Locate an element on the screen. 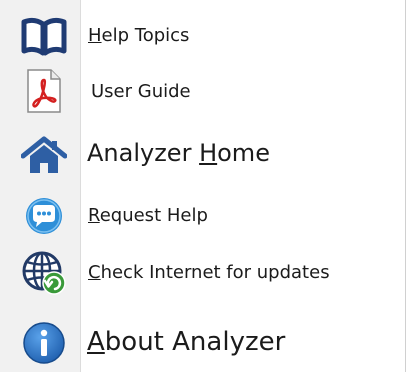 The width and height of the screenshot is (406, 372). menu-item-label: About Analyzer is located at coordinates (186, 342).